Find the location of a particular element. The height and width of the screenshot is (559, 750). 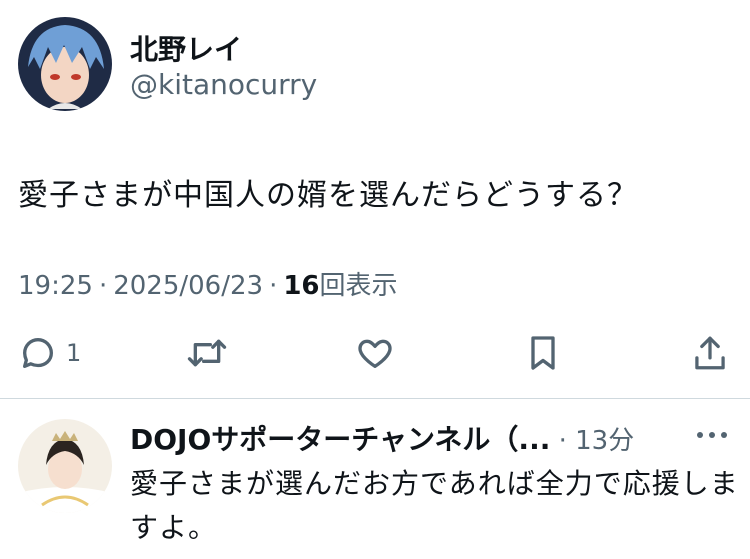

tweet-time: 19:25 is located at coordinates (55, 286).